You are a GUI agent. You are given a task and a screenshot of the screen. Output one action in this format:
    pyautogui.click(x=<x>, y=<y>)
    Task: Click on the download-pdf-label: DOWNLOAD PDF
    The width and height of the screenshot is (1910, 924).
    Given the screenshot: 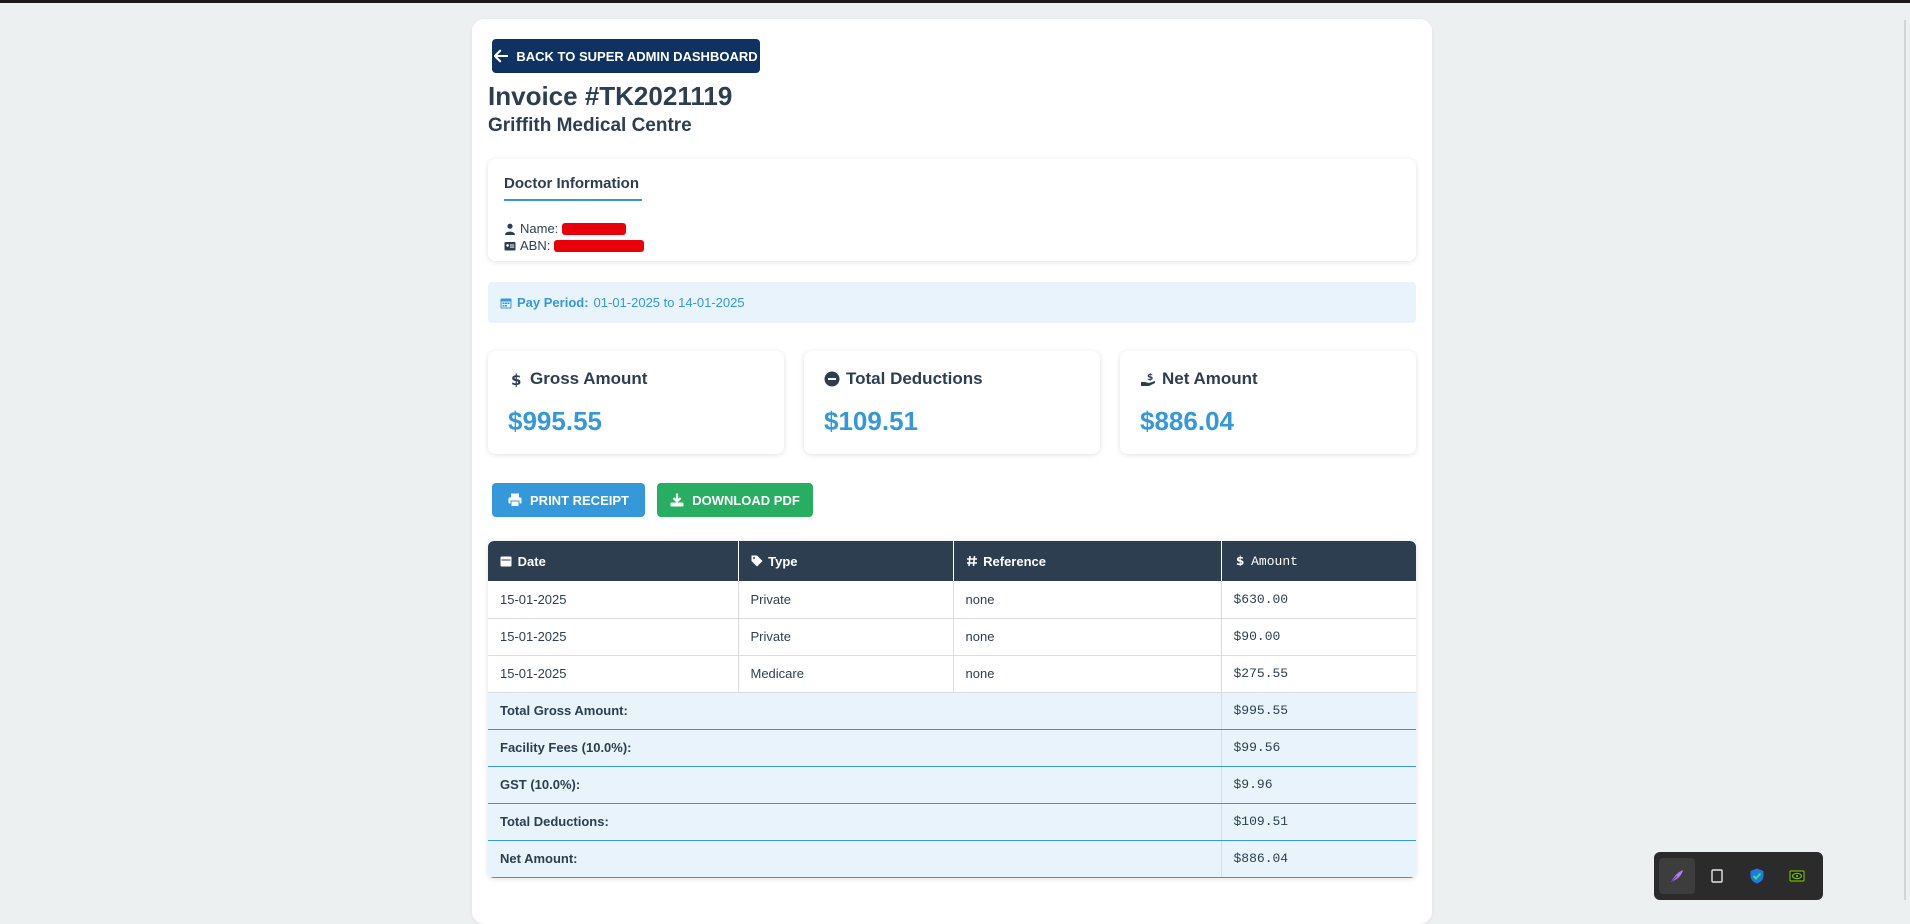 What is the action you would take?
    pyautogui.click(x=746, y=500)
    